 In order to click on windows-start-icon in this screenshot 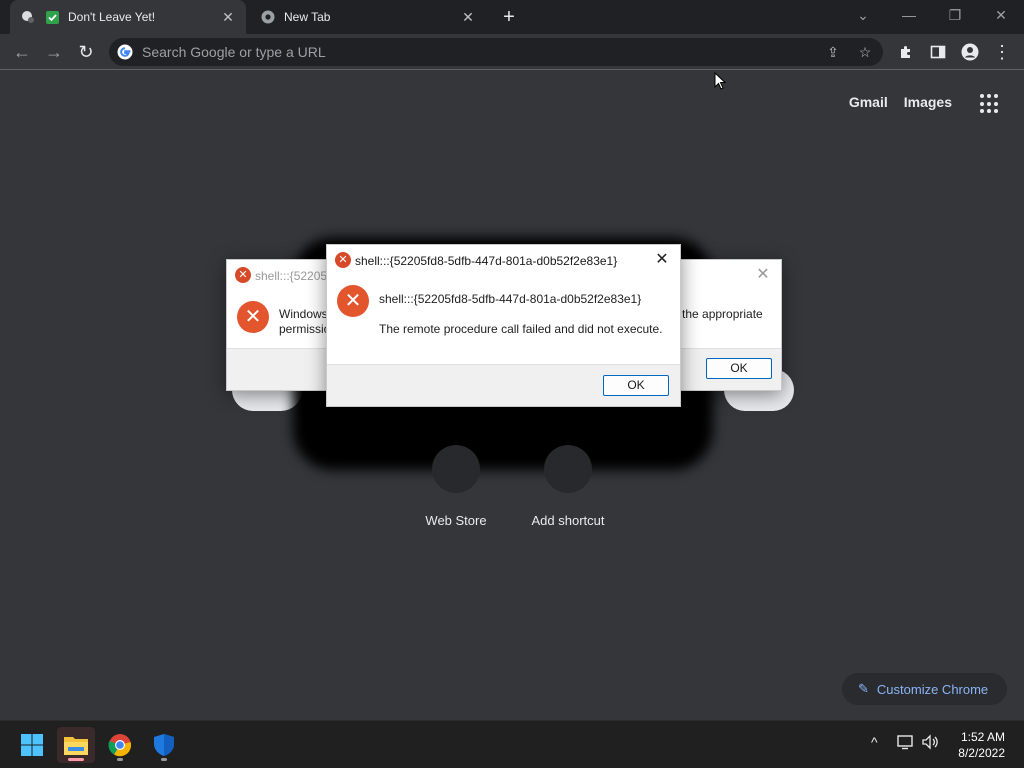, I will do `click(32, 745)`.